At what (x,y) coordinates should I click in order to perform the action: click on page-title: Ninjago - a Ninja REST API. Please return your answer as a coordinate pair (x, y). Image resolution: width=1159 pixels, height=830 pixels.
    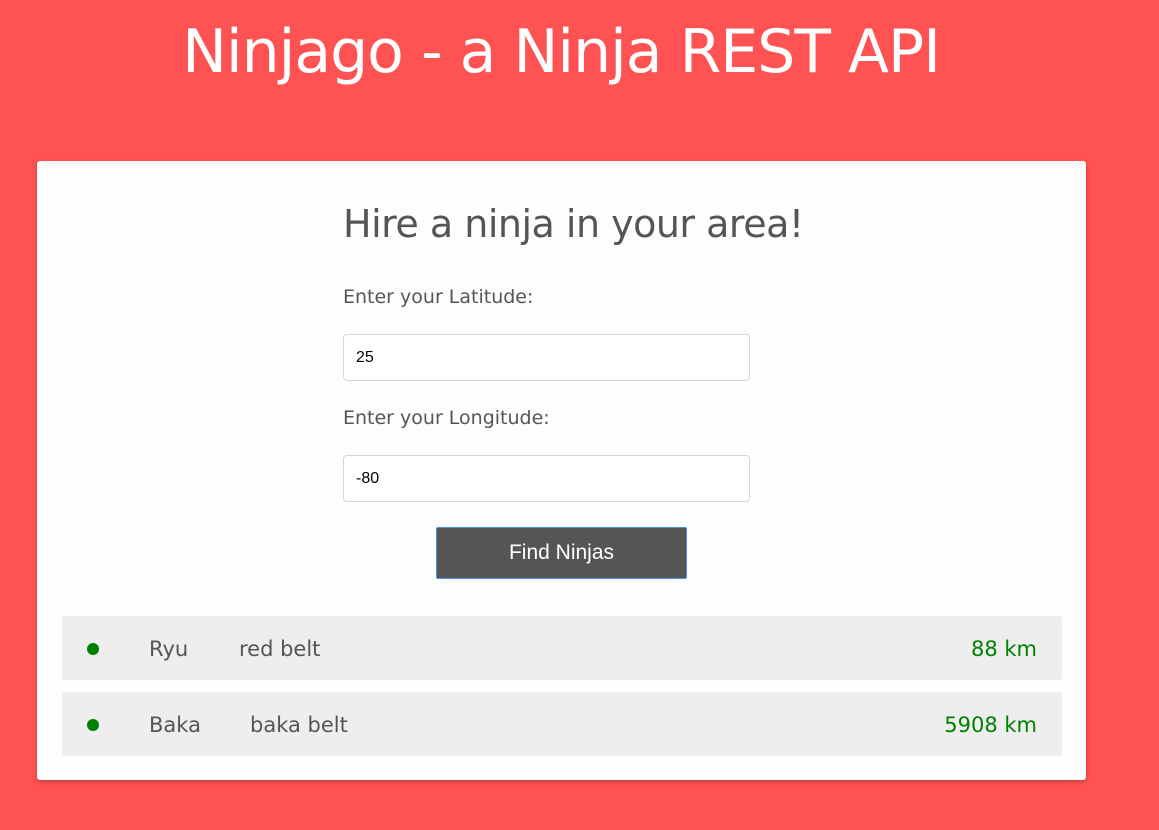
    Looking at the image, I should click on (561, 52).